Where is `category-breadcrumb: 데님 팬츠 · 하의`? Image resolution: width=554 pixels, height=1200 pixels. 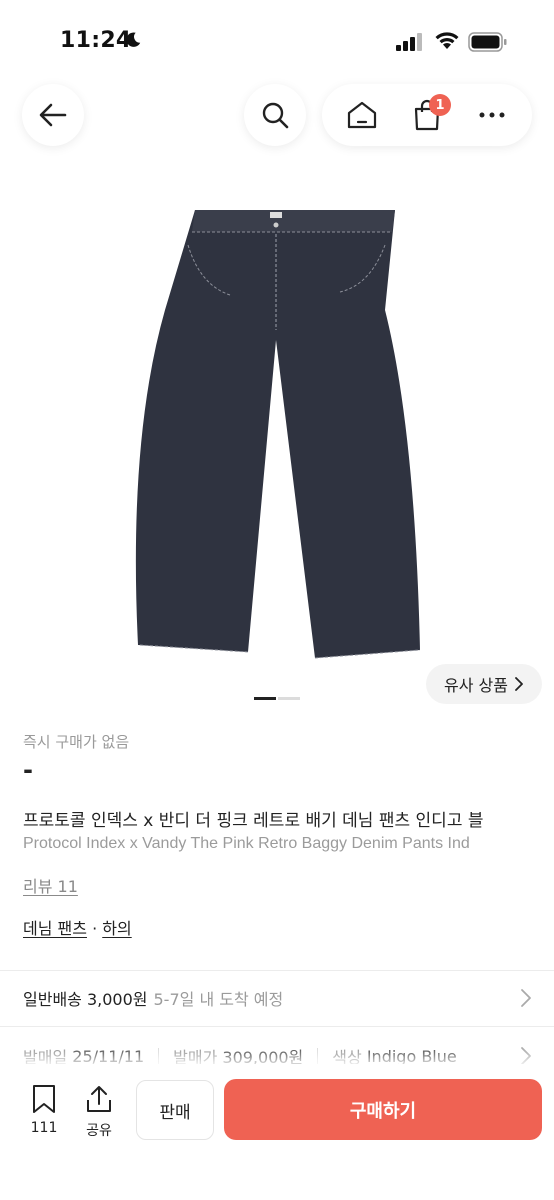 category-breadcrumb: 데님 팬츠 · 하의 is located at coordinates (77, 927).